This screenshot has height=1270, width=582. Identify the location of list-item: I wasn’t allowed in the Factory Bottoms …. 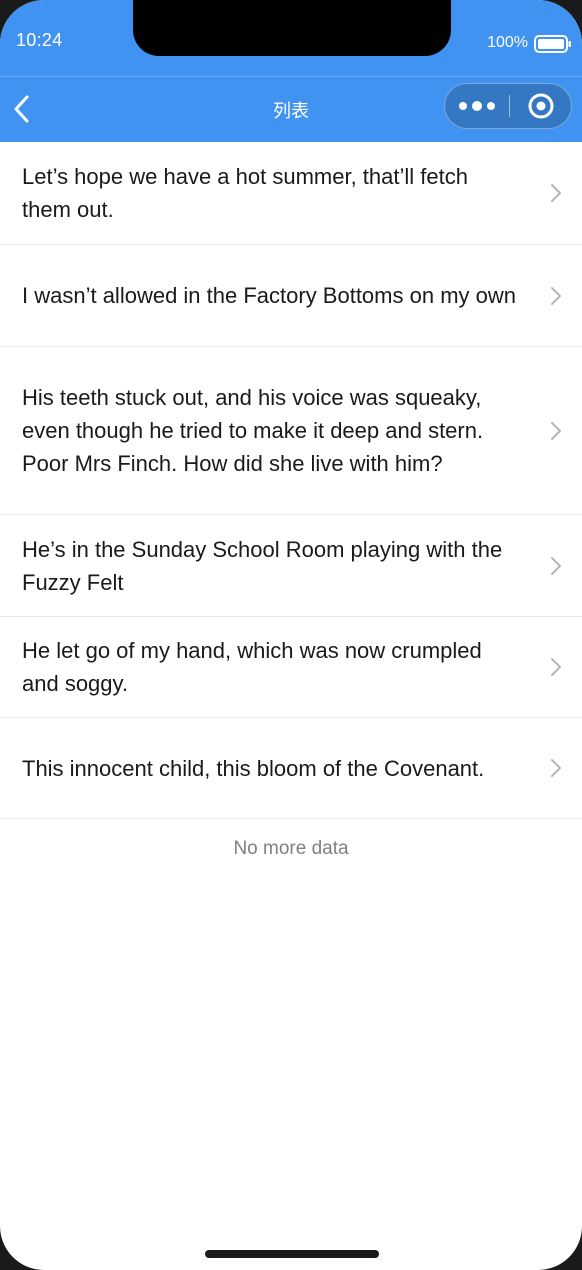
(291, 296).